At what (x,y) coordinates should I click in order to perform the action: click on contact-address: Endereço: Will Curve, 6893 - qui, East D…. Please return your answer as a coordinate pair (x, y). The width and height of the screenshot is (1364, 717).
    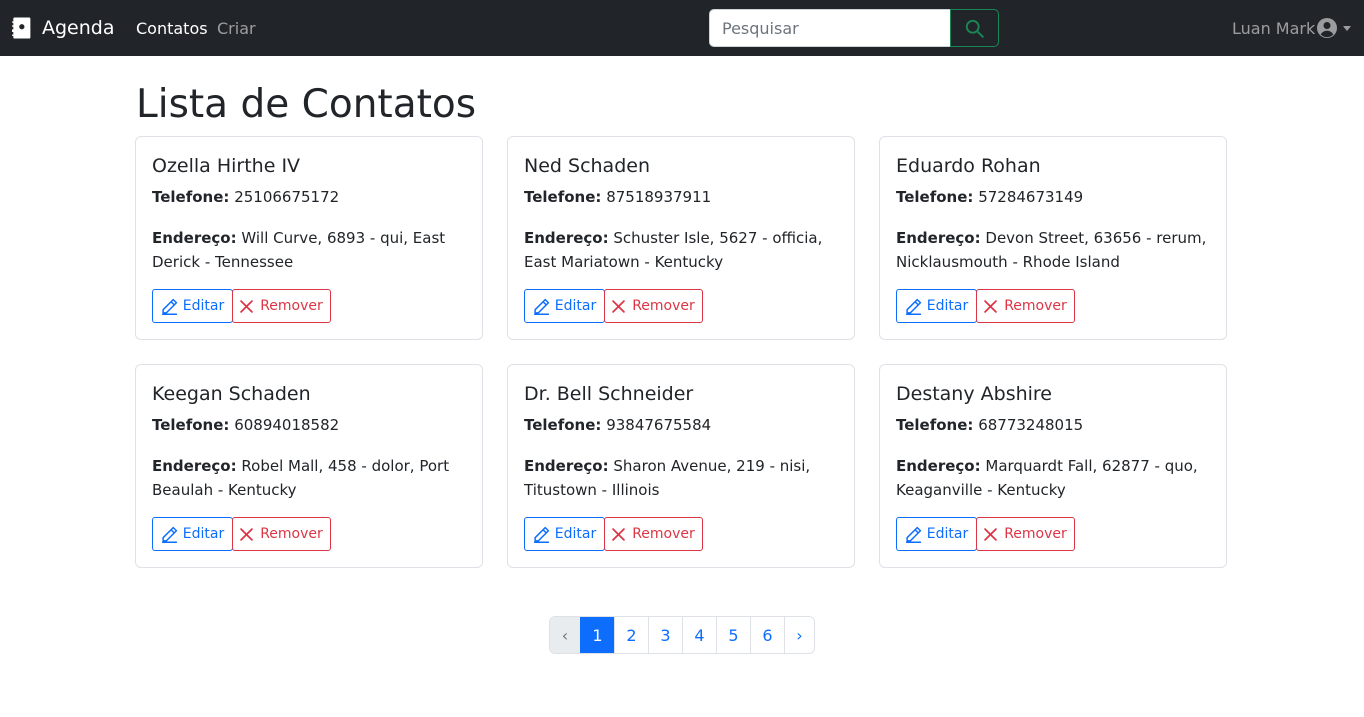
    Looking at the image, I should click on (310, 250).